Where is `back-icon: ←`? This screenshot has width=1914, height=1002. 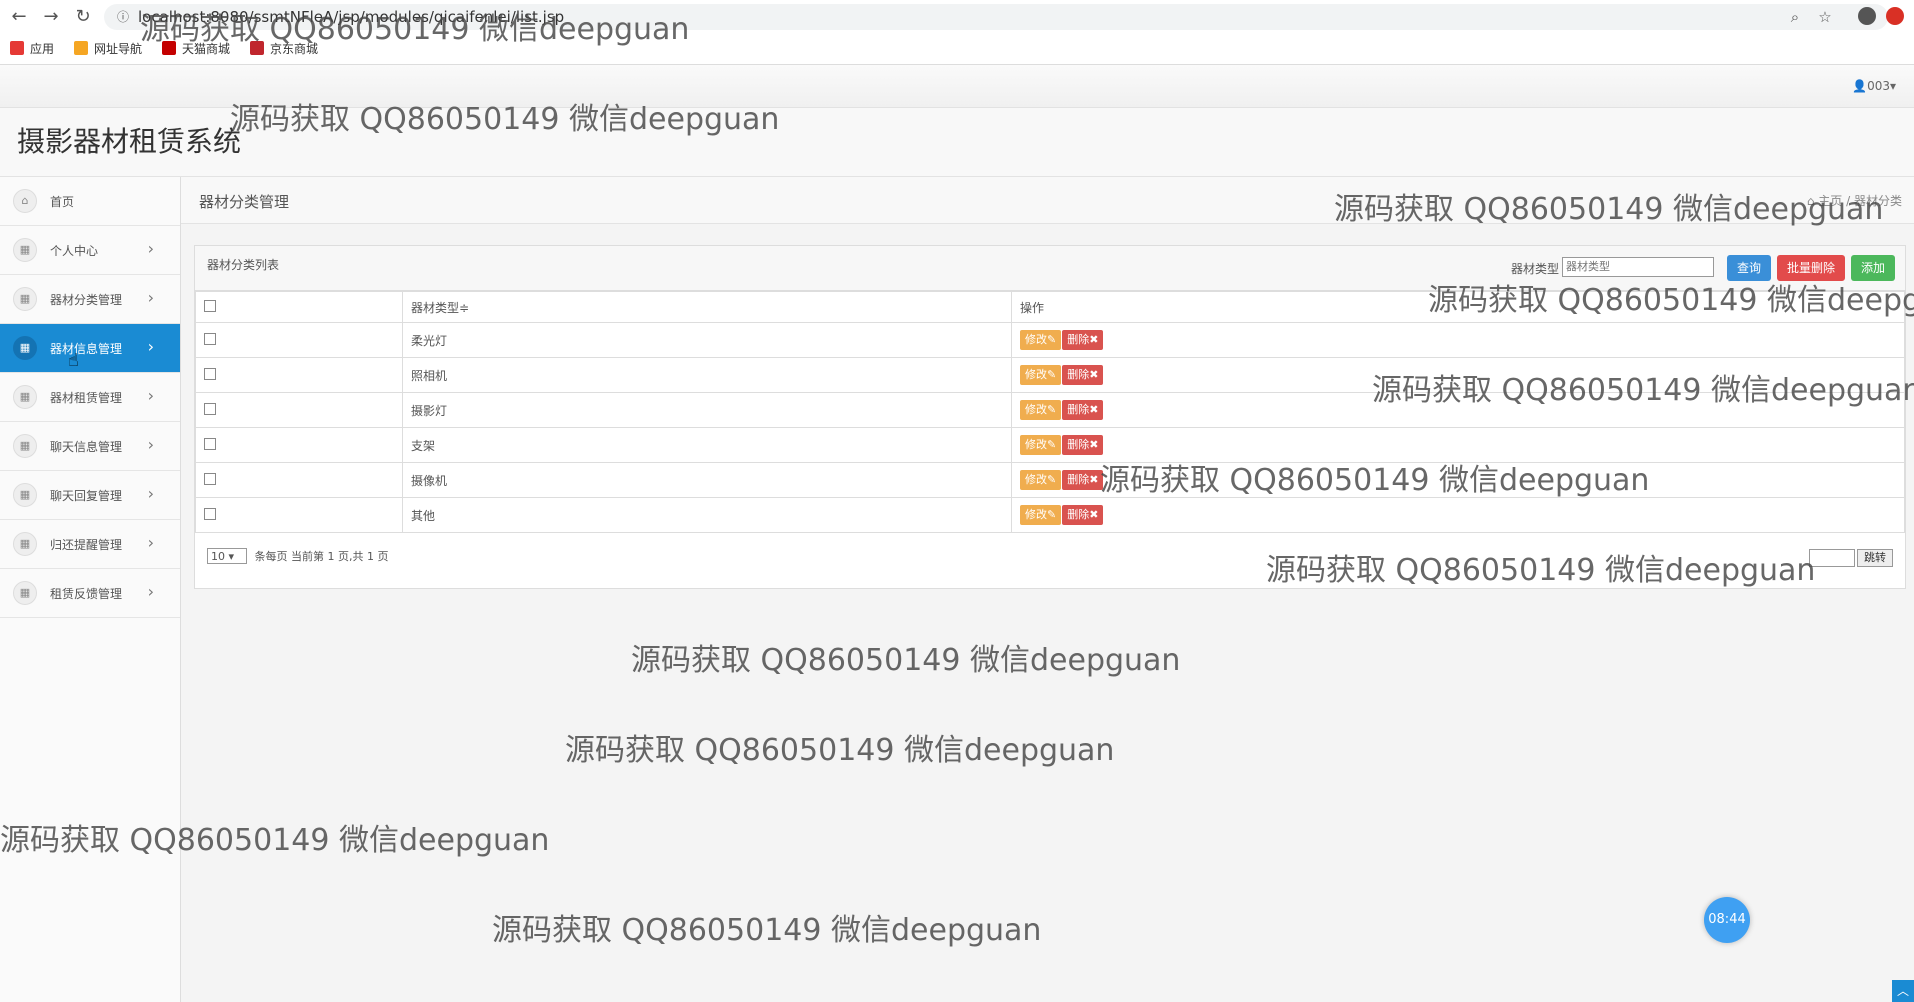
back-icon: ← is located at coordinates (19, 17).